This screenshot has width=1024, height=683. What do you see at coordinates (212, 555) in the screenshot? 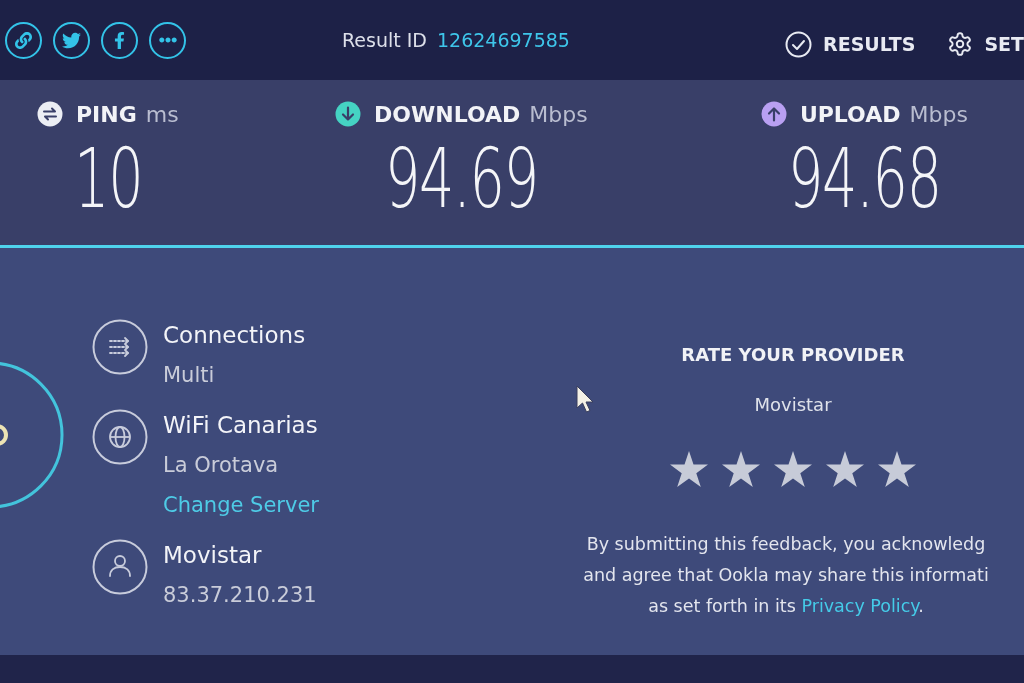
I see `detail-title: Movistar` at bounding box center [212, 555].